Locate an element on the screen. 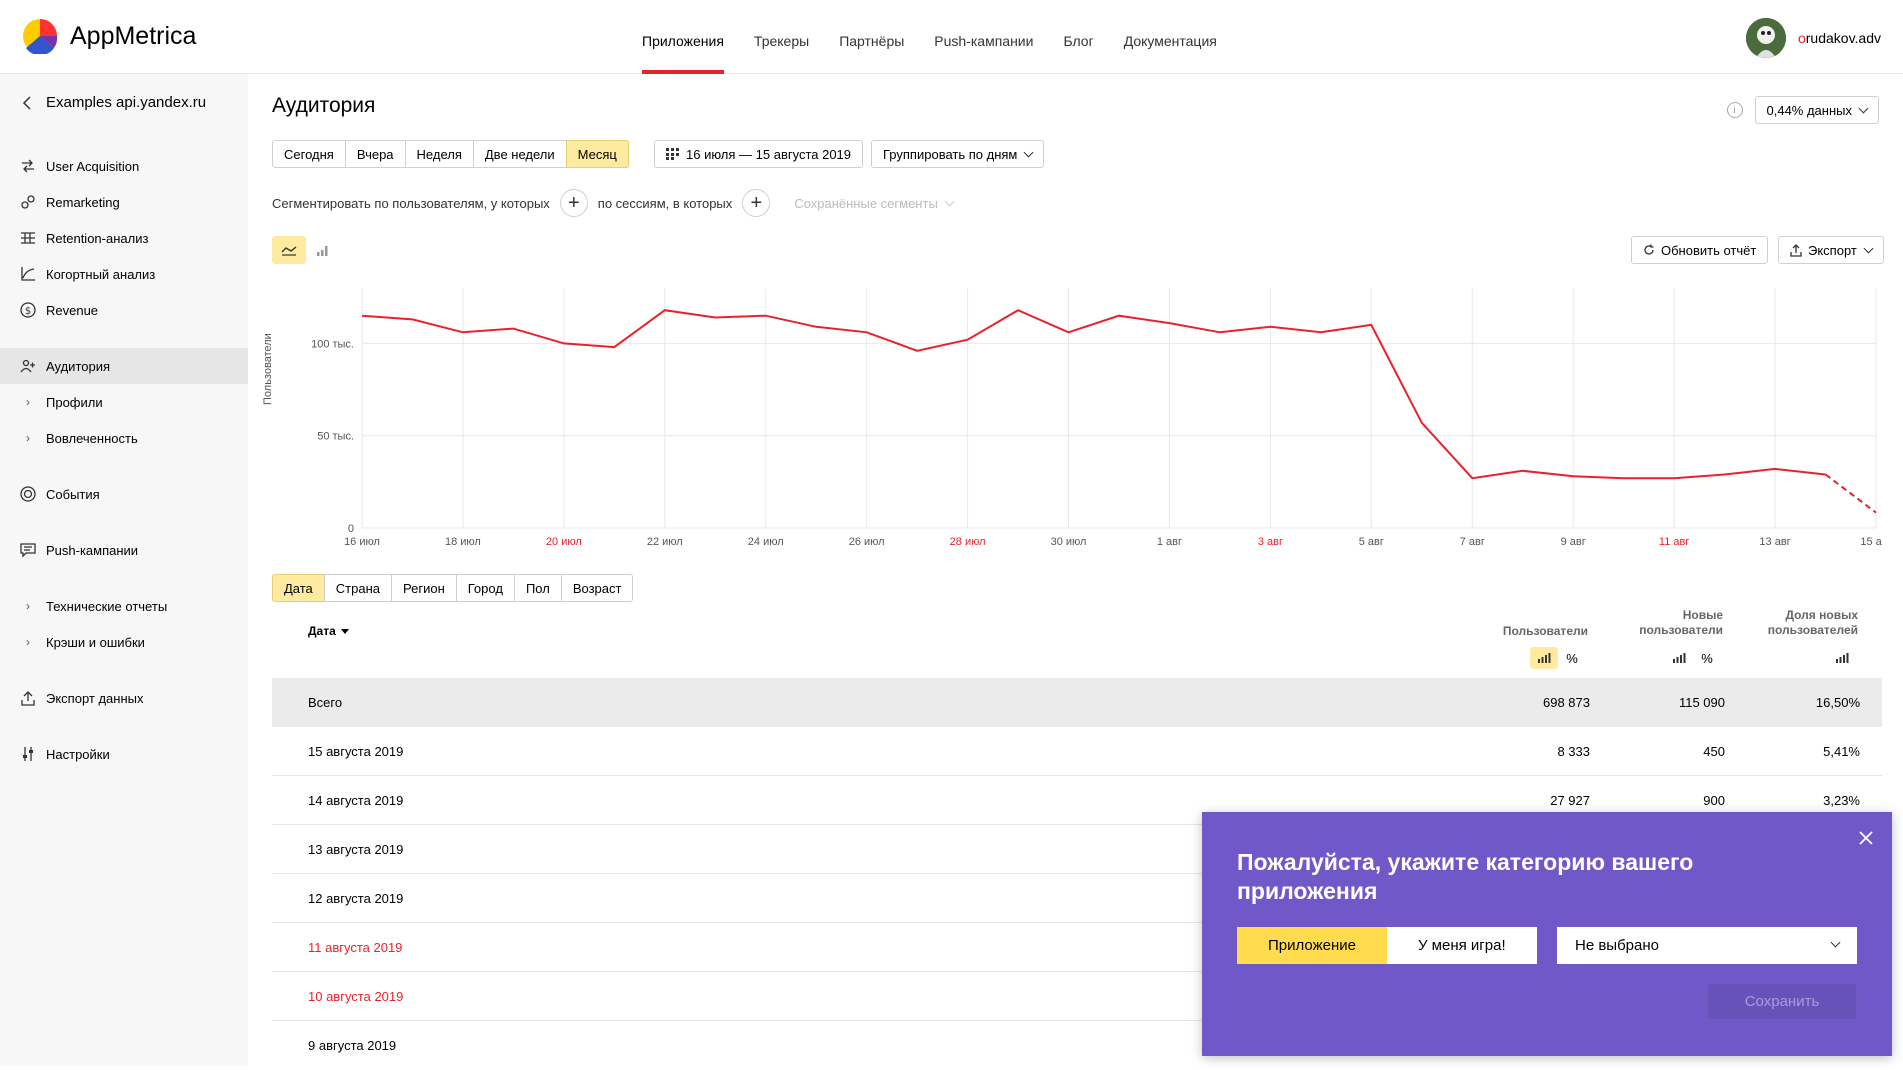 The image size is (1903, 1070). nav-apps: Приложения is located at coordinates (683, 37).